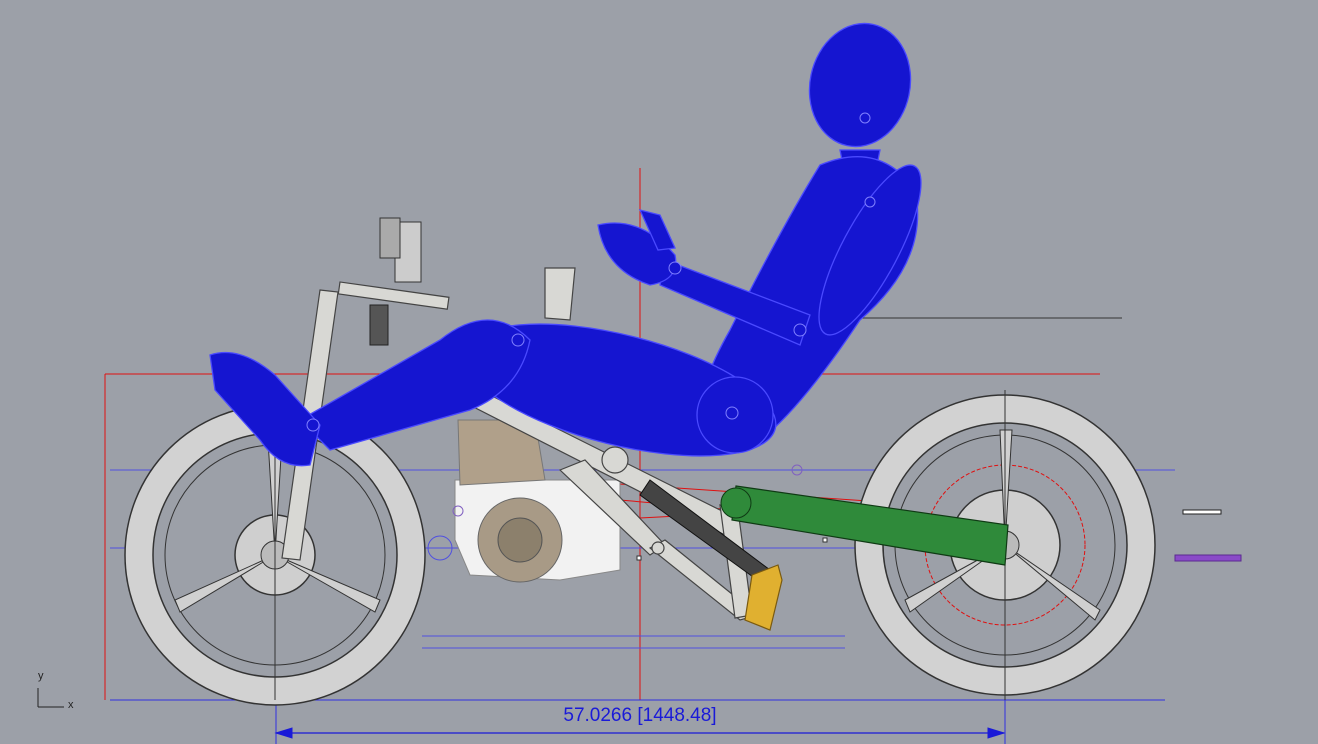 The image size is (1318, 744). What do you see at coordinates (524, 501) in the screenshot?
I see `engine-block` at bounding box center [524, 501].